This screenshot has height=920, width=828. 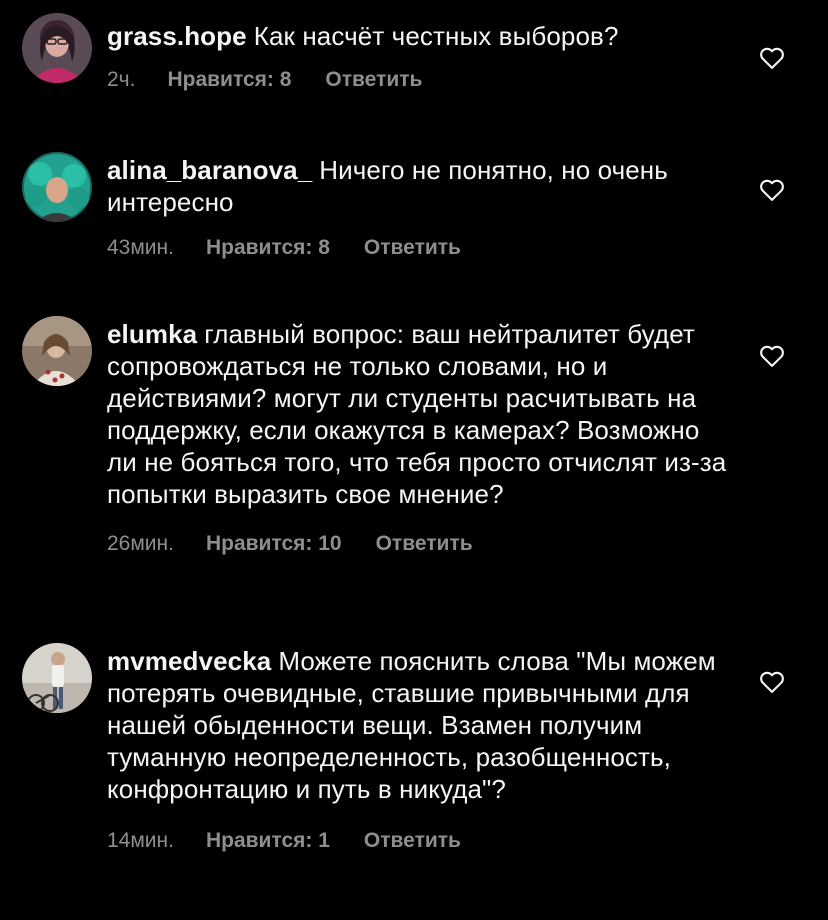 I want to click on comment-time: 14мин., so click(x=140, y=840).